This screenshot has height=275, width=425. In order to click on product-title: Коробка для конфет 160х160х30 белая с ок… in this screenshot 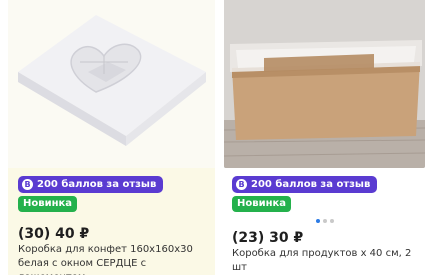, I will do `click(116, 259)`.